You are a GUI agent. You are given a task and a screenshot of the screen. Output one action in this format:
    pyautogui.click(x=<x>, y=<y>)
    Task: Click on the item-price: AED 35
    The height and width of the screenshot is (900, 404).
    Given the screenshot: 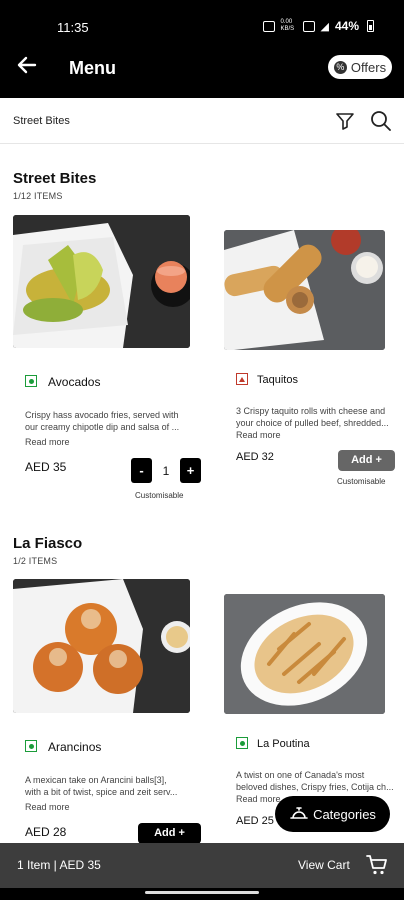 What is the action you would take?
    pyautogui.click(x=46, y=467)
    